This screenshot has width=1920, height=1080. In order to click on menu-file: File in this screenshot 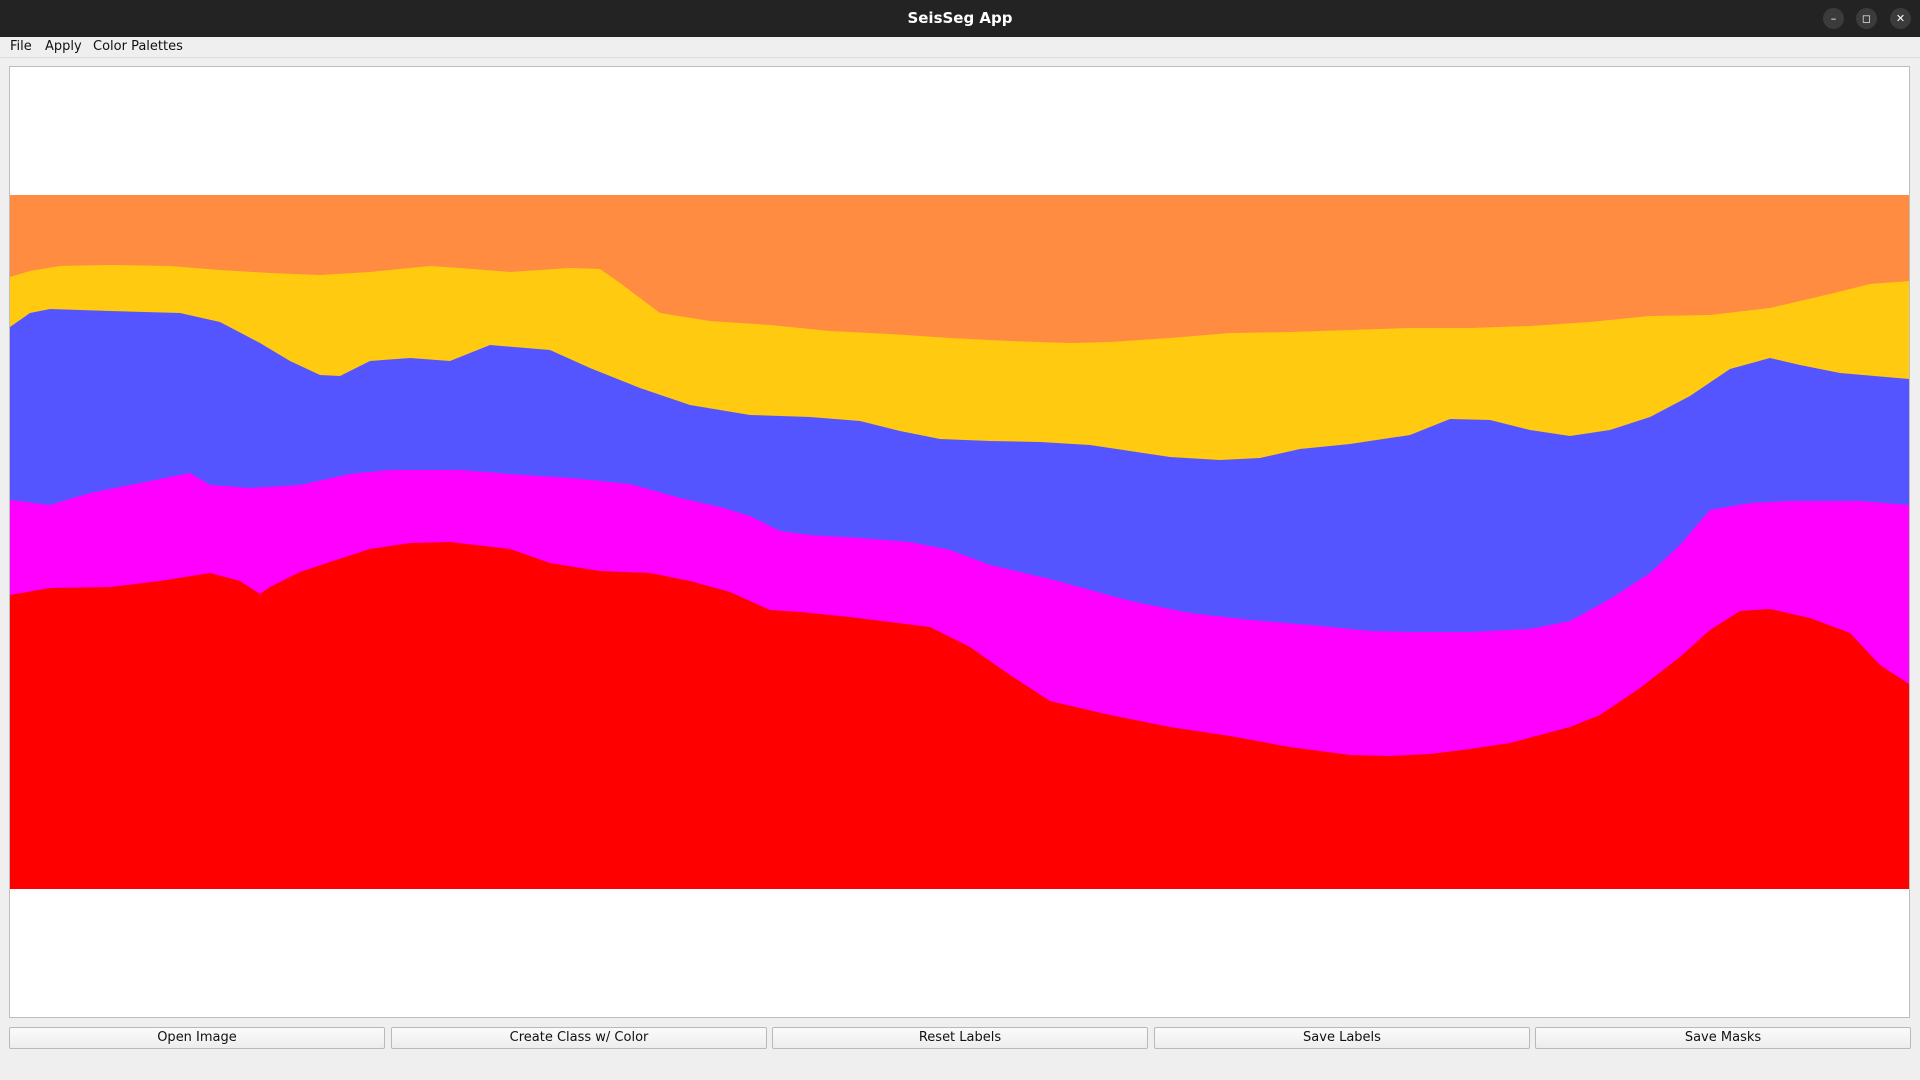, I will do `click(21, 47)`.